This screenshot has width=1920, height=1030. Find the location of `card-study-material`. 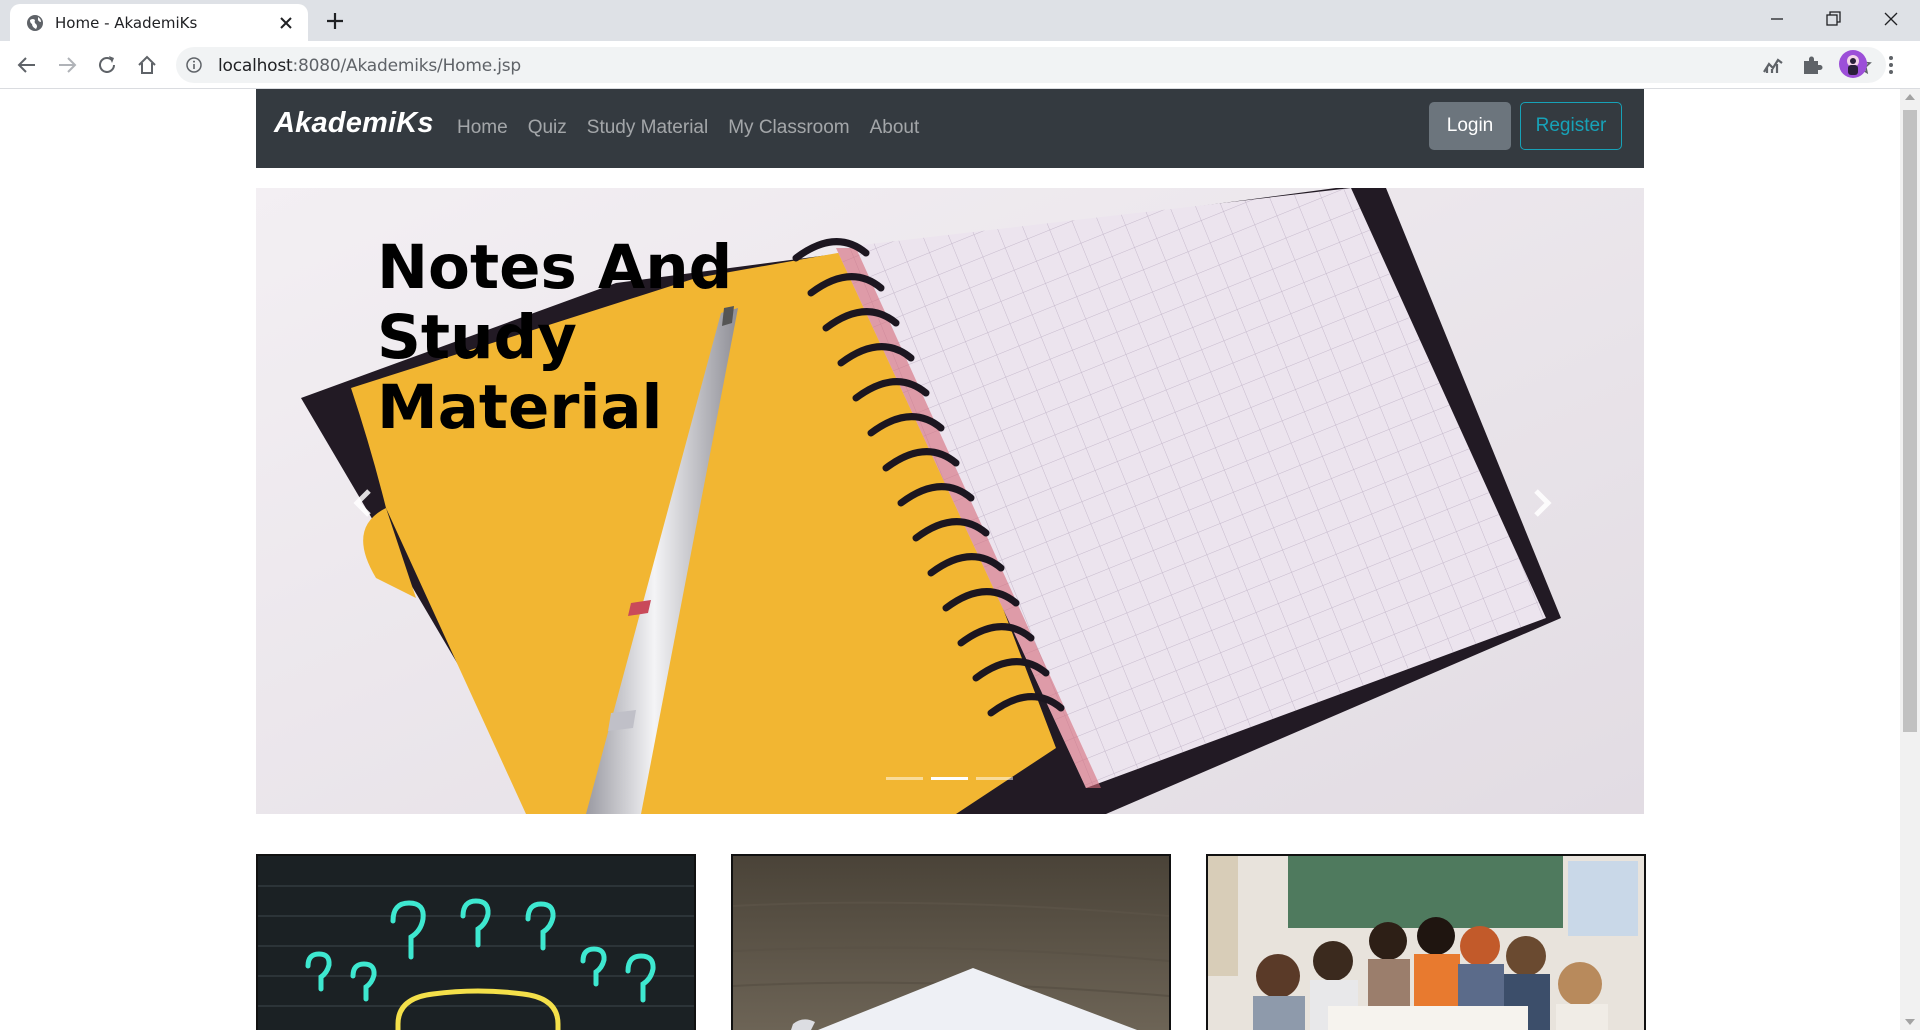

card-study-material is located at coordinates (951, 942).